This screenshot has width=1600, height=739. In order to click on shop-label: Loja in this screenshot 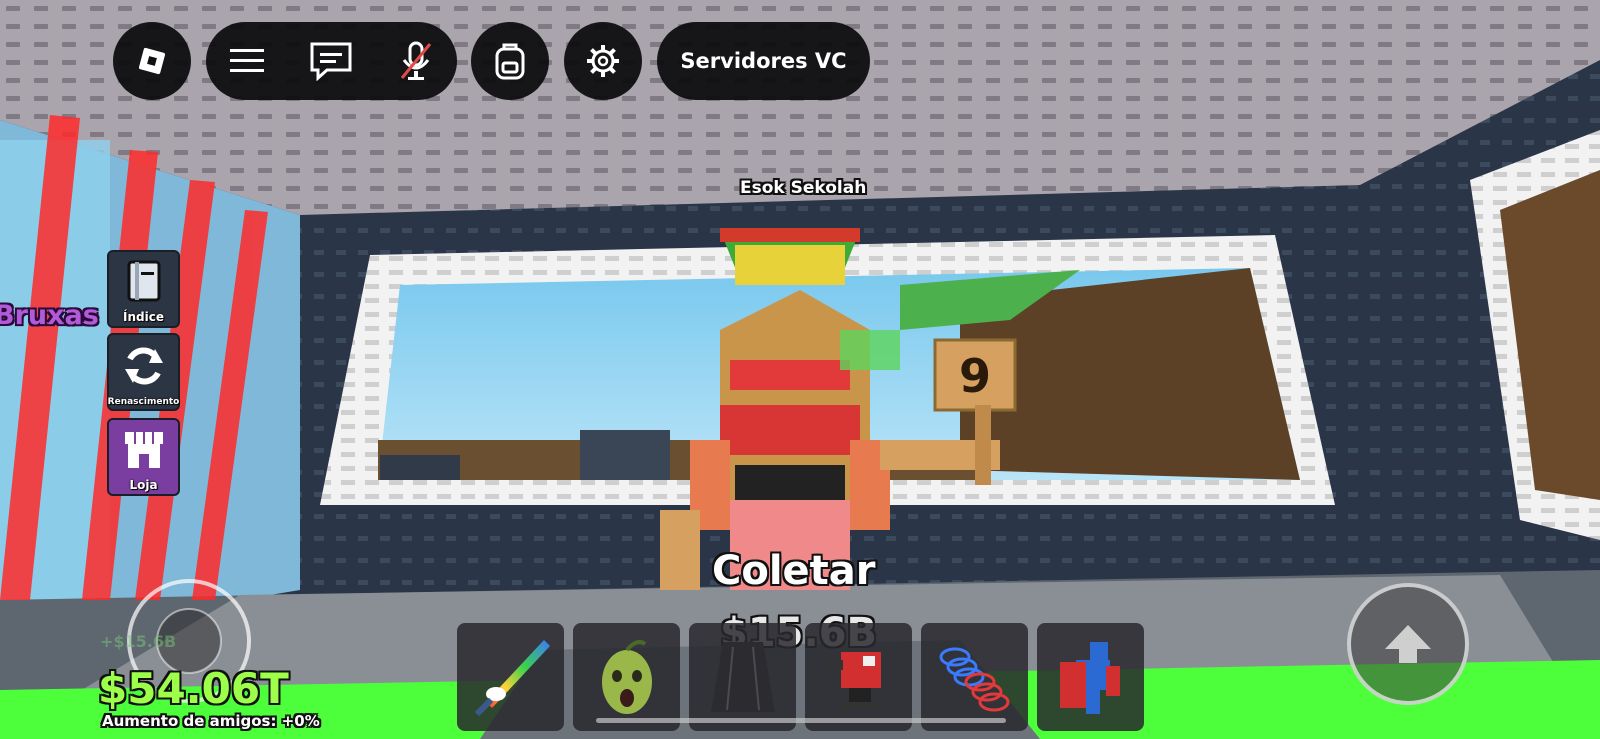, I will do `click(143, 485)`.